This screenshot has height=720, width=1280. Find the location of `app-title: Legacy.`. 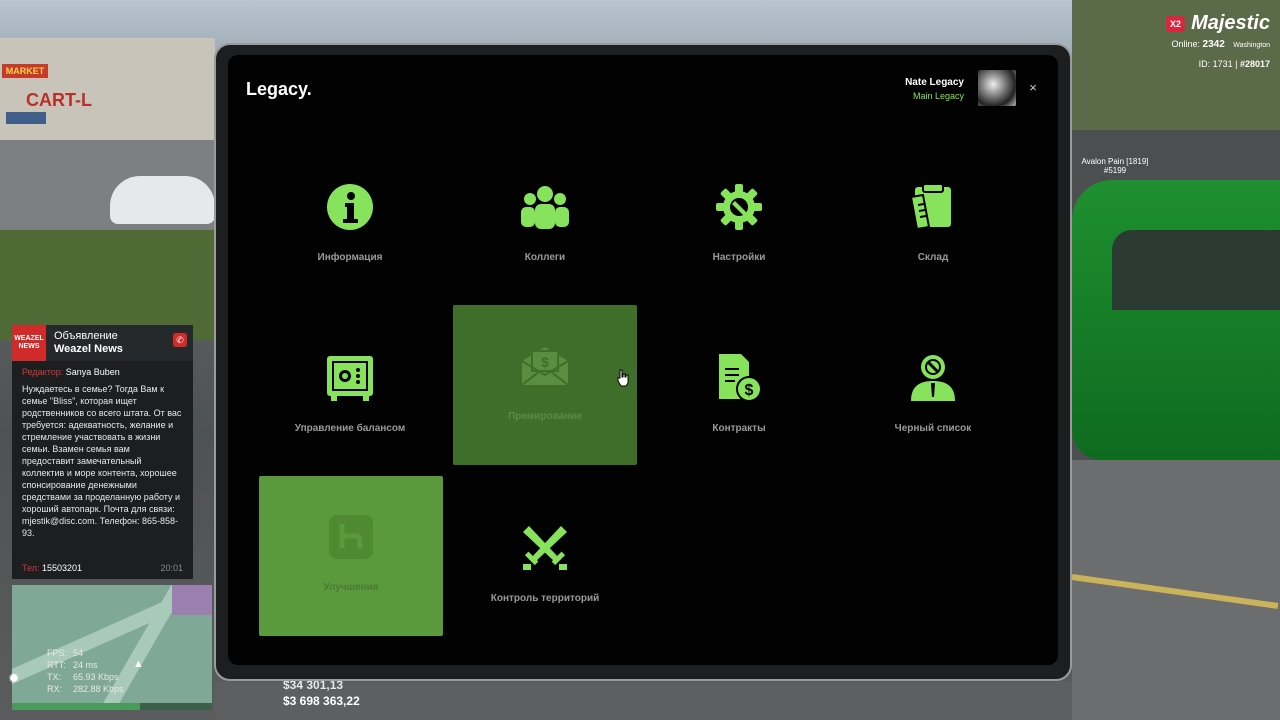

app-title: Legacy. is located at coordinates (279, 89).